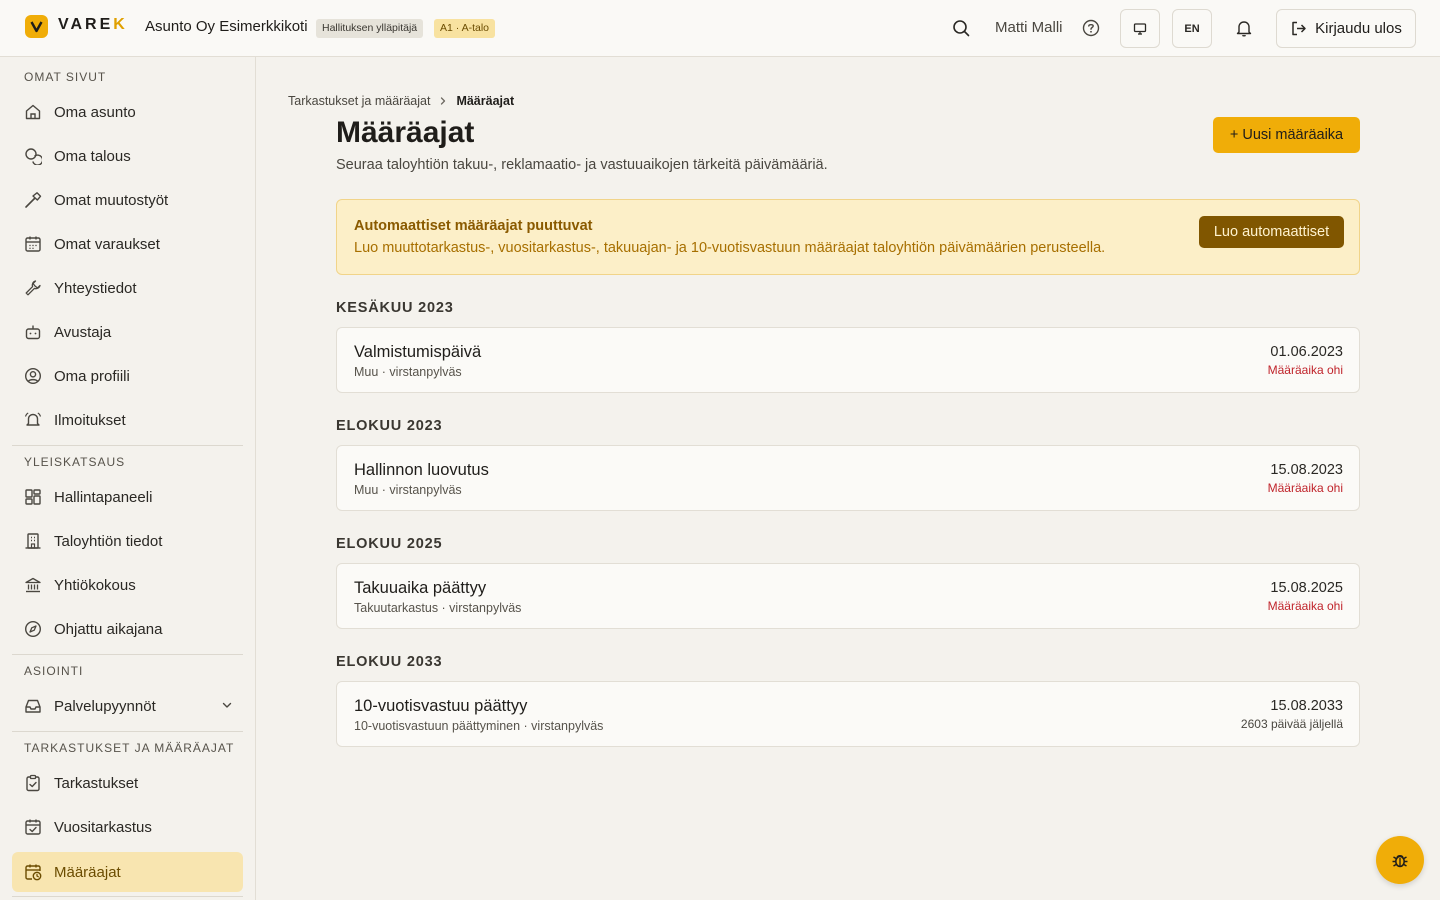 The image size is (1440, 900). What do you see at coordinates (93, 25) in the screenshot?
I see `logo-text: VAREK` at bounding box center [93, 25].